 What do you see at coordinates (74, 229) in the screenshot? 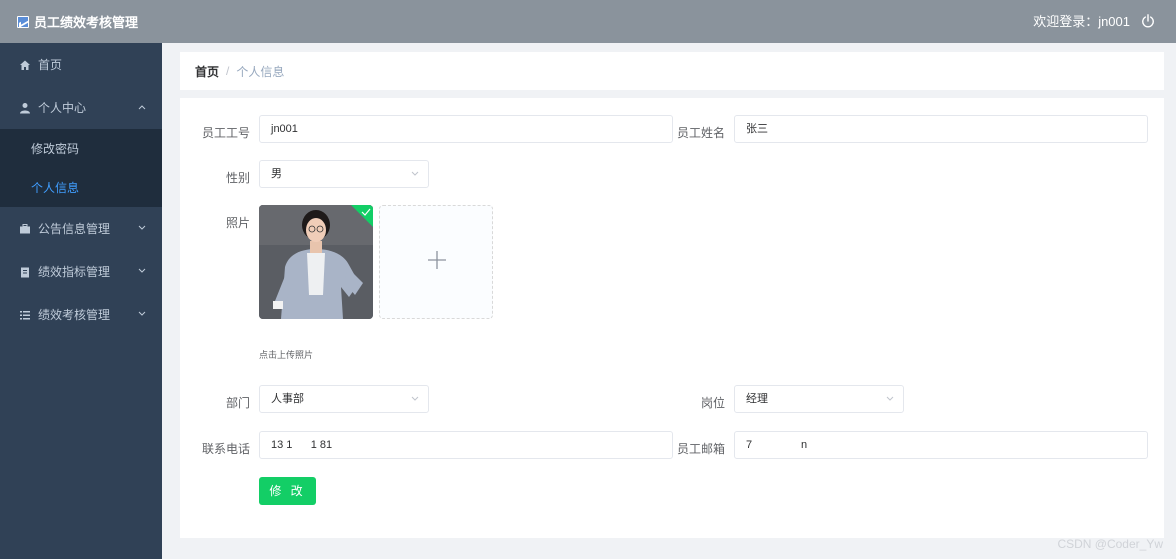
I see `sidebar-item-label: 公告信息管理` at bounding box center [74, 229].